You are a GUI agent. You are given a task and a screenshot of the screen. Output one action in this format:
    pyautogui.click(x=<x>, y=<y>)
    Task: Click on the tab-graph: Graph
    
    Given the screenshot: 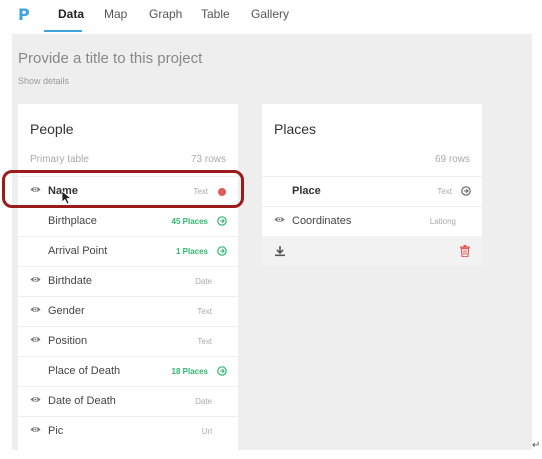 What is the action you would take?
    pyautogui.click(x=165, y=14)
    